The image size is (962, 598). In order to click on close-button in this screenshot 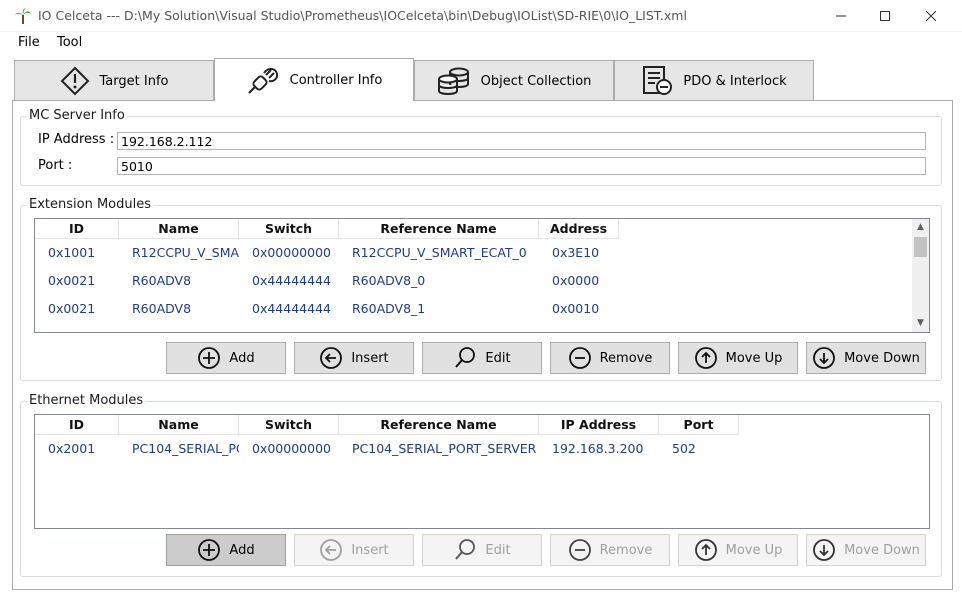, I will do `click(931, 15)`.